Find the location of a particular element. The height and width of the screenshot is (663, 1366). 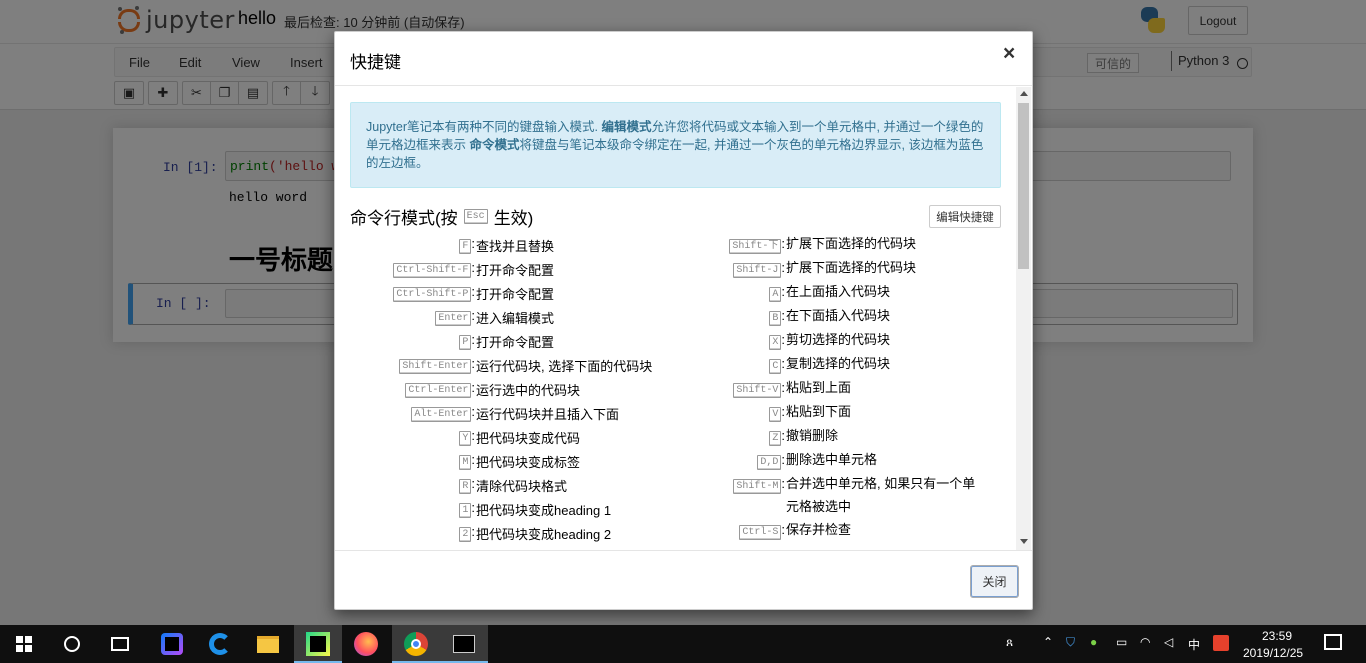

goland-icon is located at coordinates (172, 644).